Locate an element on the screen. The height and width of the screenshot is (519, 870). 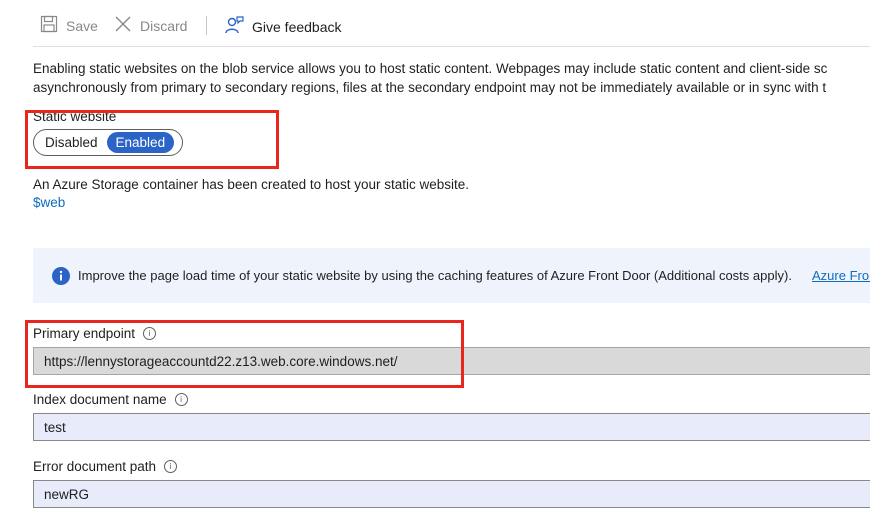
index-document-value: test is located at coordinates (55, 427).